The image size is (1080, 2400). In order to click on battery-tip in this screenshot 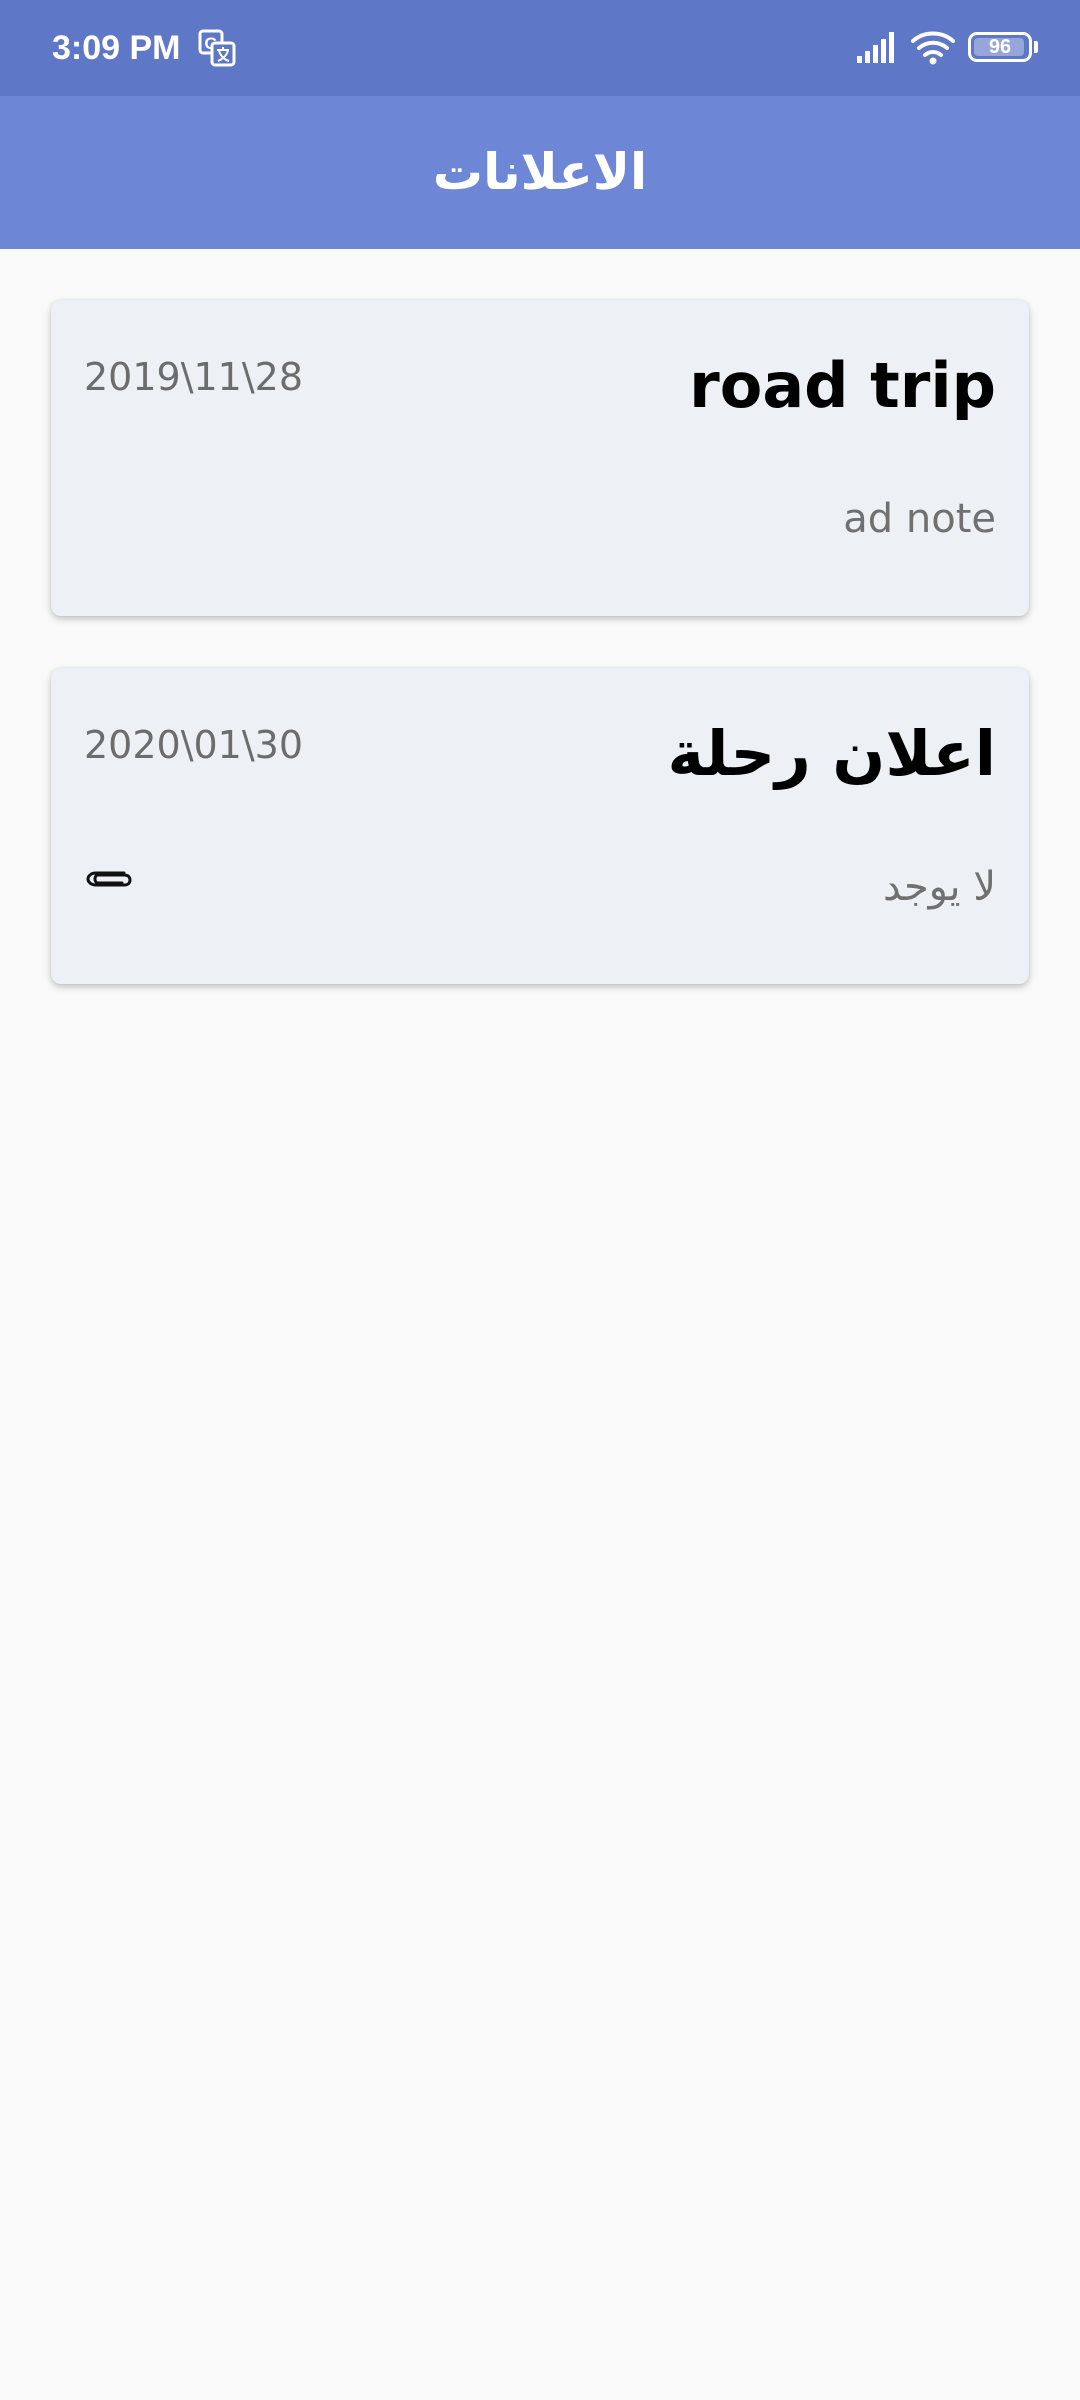, I will do `click(1036, 47)`.